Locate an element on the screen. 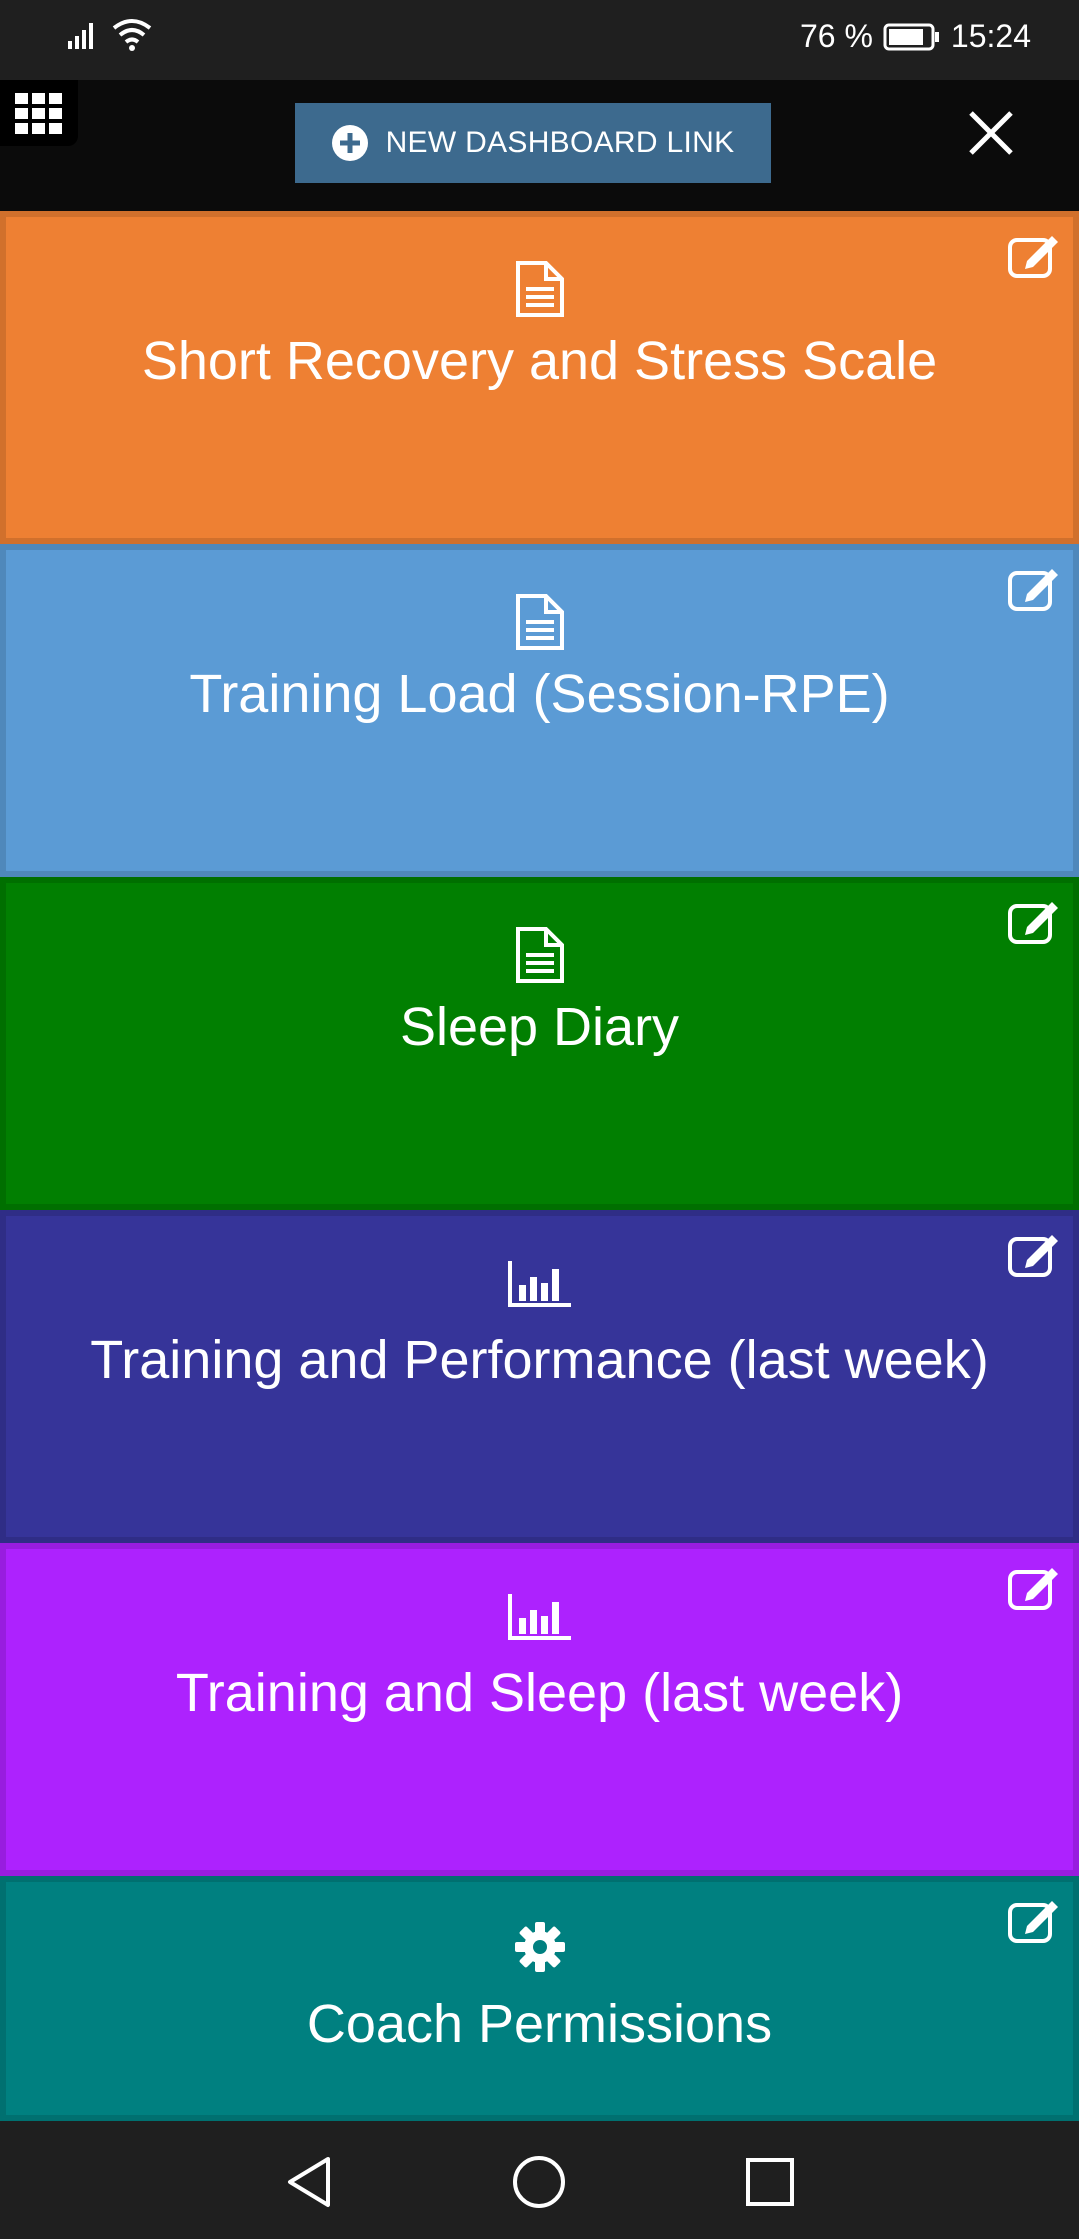  plus-circle-icon is located at coordinates (349, 143).